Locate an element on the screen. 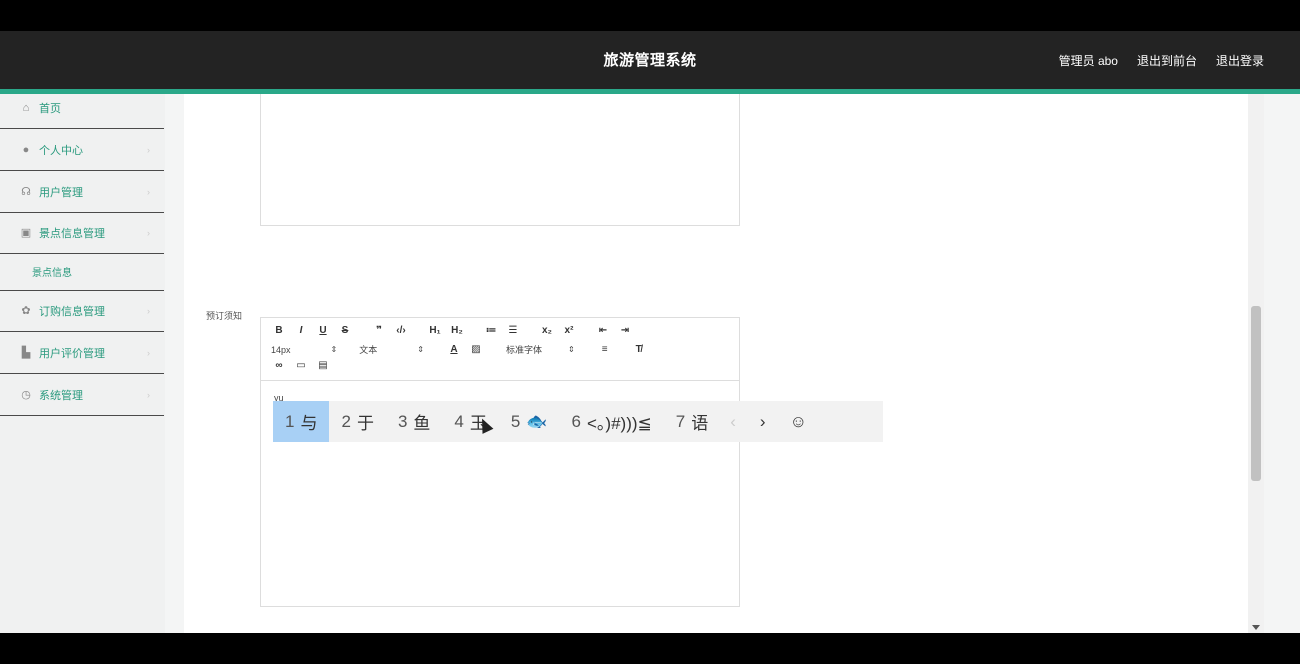 The width and height of the screenshot is (1300, 664). previous-editor-body is located at coordinates (500, 160).